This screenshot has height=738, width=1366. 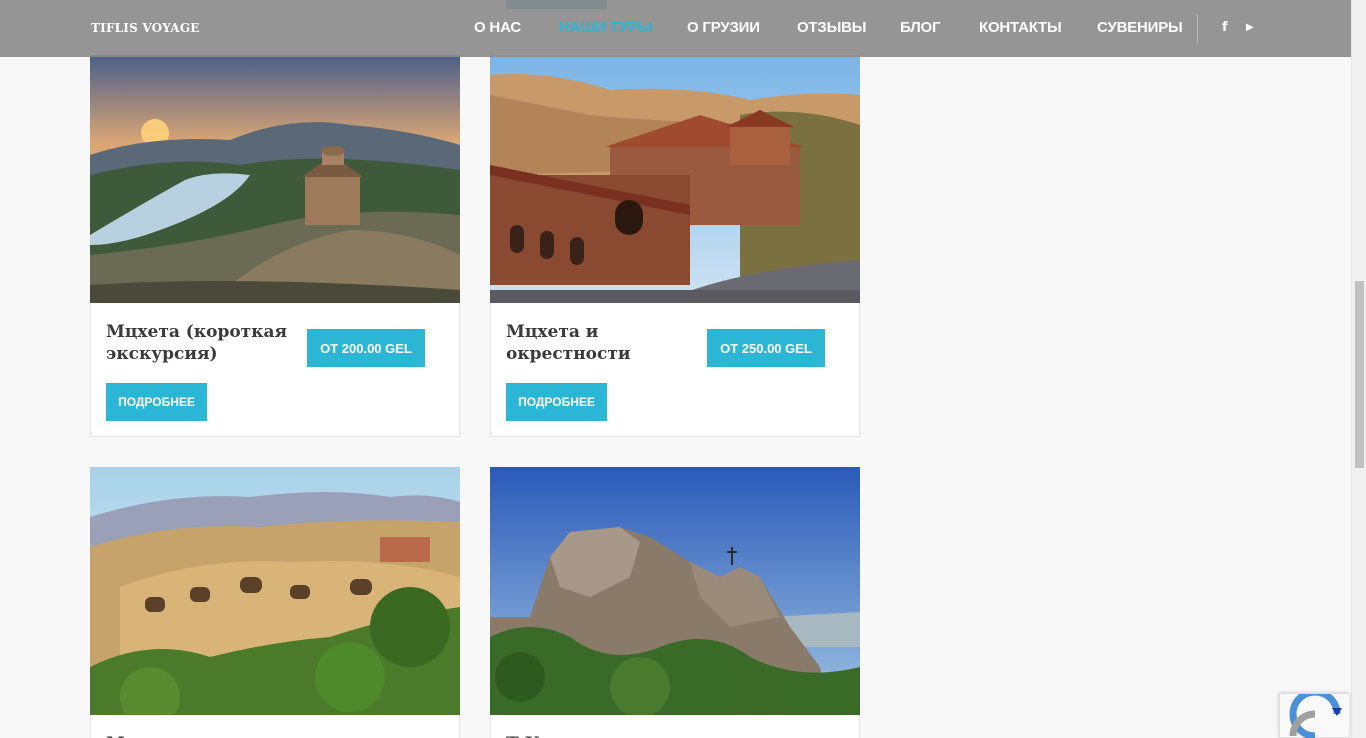 I want to click on facebook-icon: f, so click(x=1225, y=27).